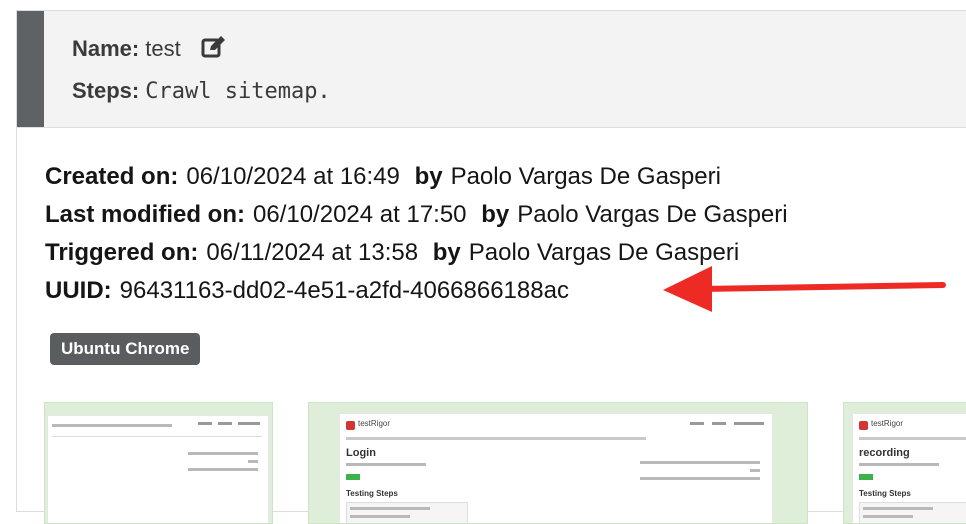 The width and height of the screenshot is (966, 524). What do you see at coordinates (804, 289) in the screenshot?
I see `annotation-arrow` at bounding box center [804, 289].